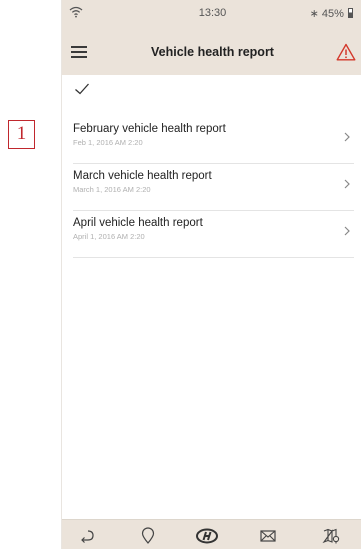 The image size is (361, 549). I want to click on report-title: March vehicle health report, so click(142, 176).